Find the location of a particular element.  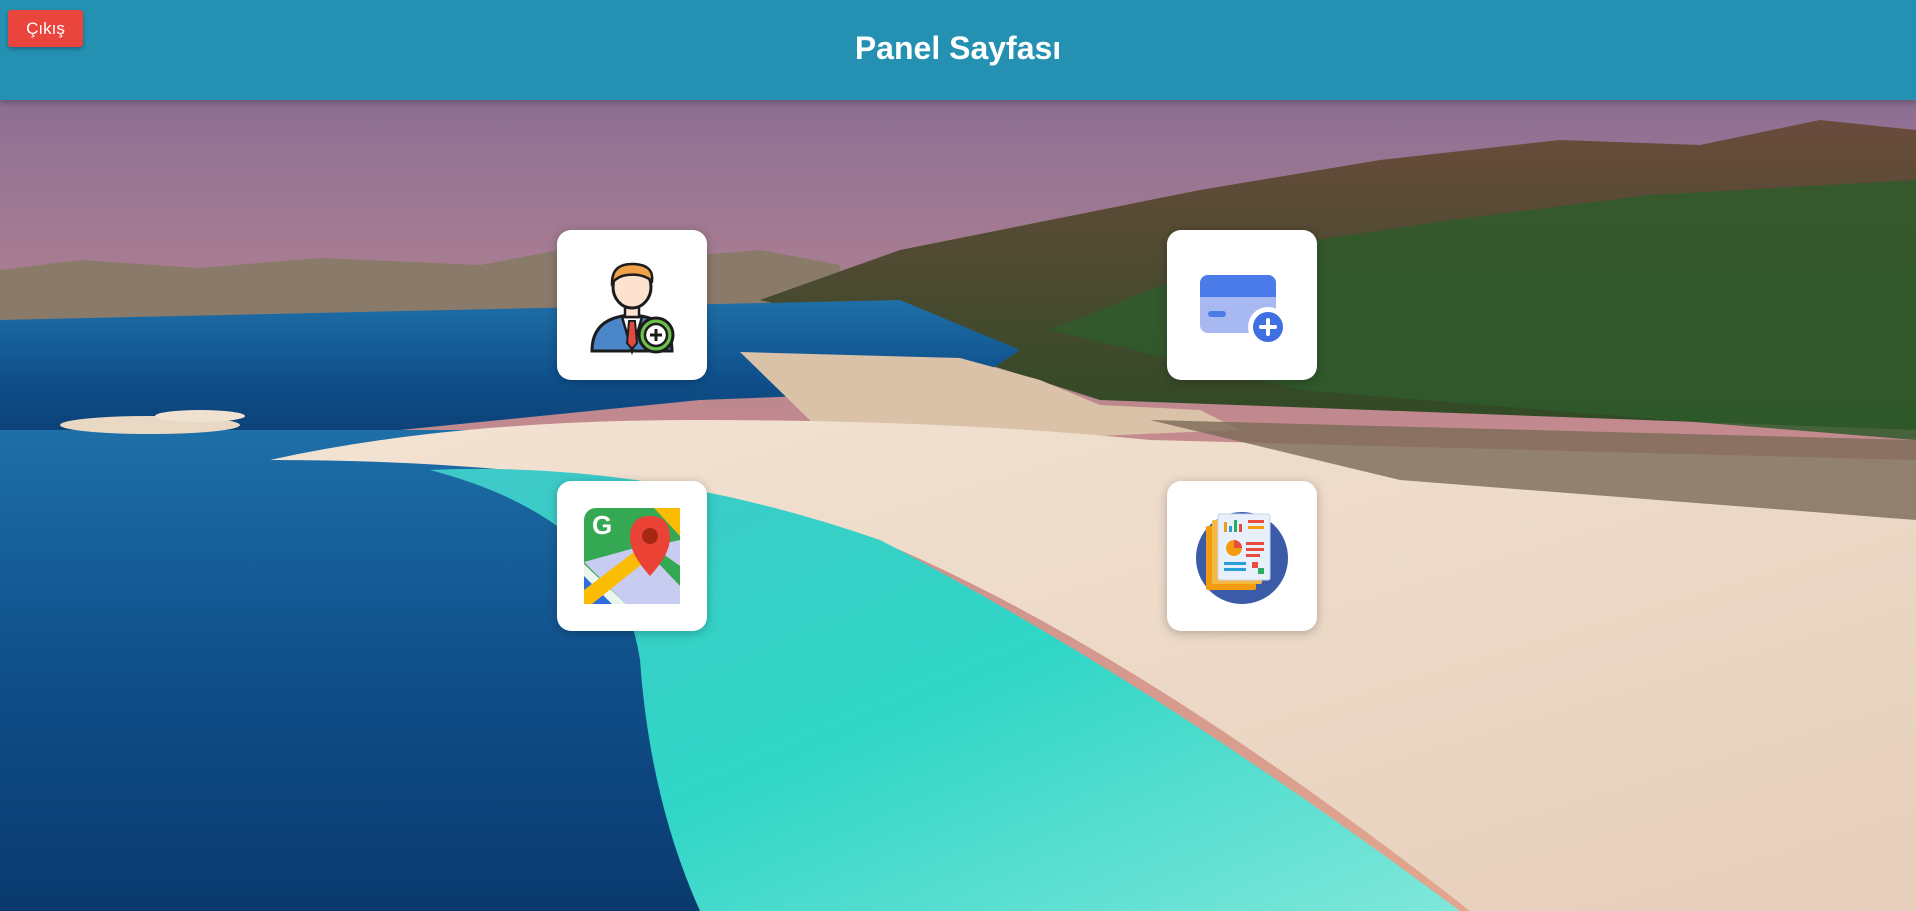

google-maps-tile: G is located at coordinates (632, 556).